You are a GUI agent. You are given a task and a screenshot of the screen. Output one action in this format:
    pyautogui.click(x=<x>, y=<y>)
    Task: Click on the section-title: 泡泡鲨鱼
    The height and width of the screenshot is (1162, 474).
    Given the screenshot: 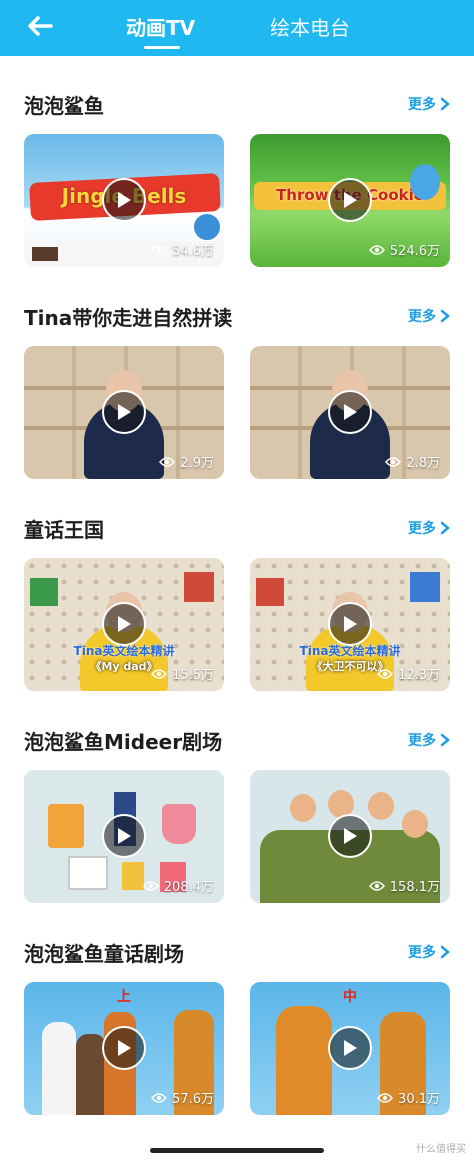 What is the action you would take?
    pyautogui.click(x=64, y=106)
    